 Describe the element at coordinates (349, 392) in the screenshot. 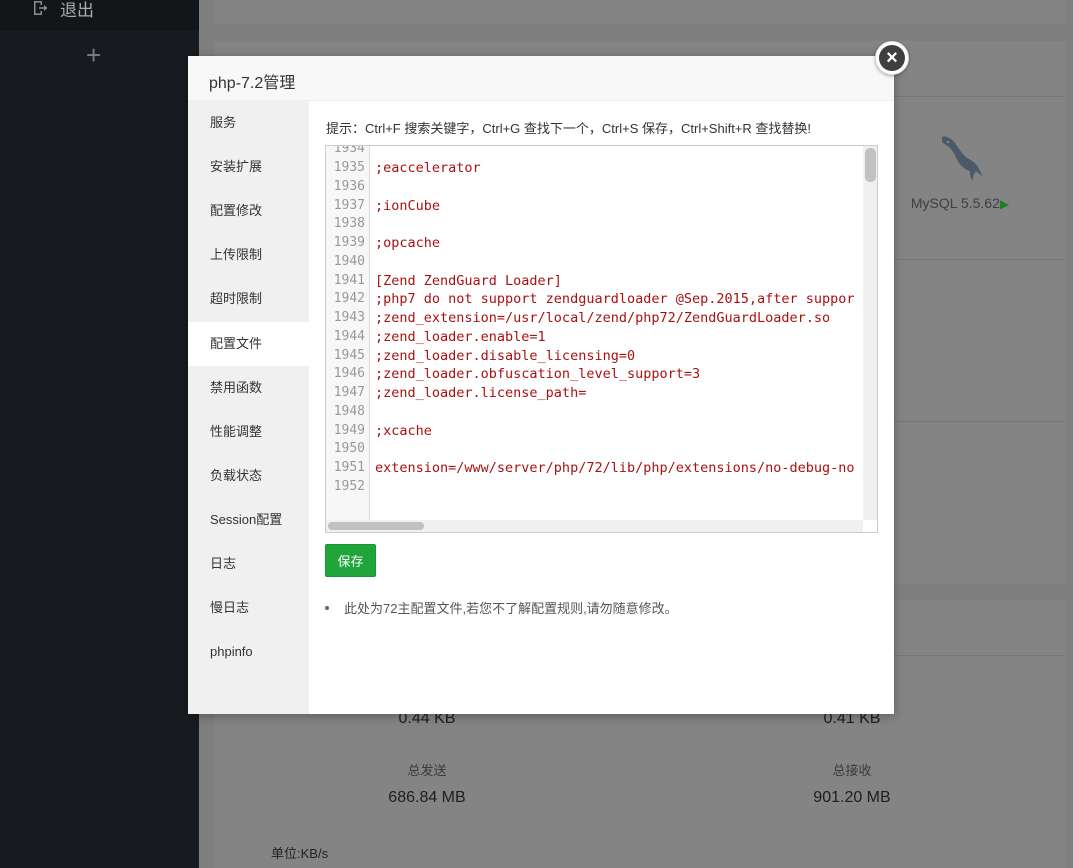

I see `line-number: 1947` at that location.